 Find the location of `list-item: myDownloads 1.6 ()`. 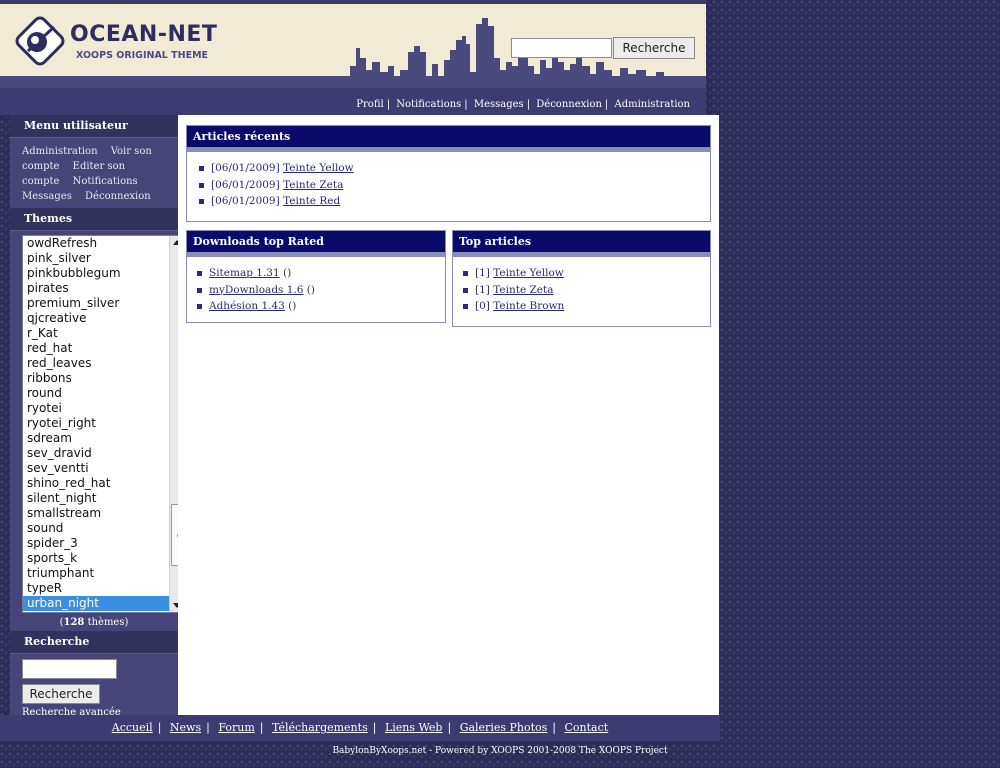

list-item: myDownloads 1.6 () is located at coordinates (321, 290).